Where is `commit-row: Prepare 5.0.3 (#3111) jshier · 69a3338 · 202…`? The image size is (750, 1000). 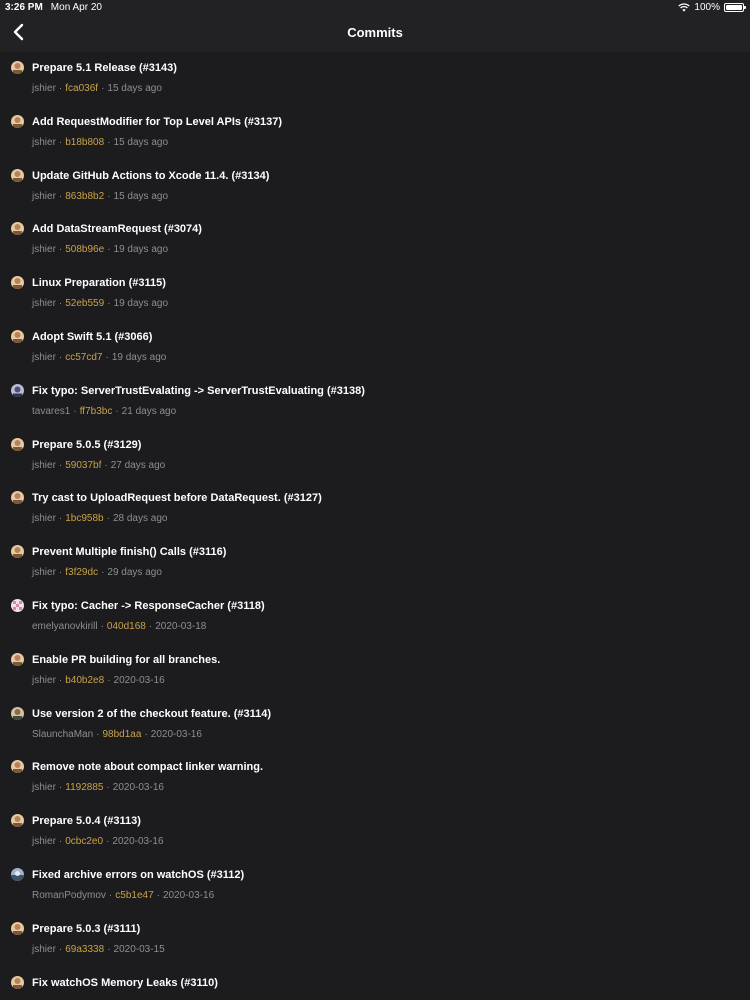 commit-row: Prepare 5.0.3 (#3111) jshier · 69a3338 · 202… is located at coordinates (375, 940).